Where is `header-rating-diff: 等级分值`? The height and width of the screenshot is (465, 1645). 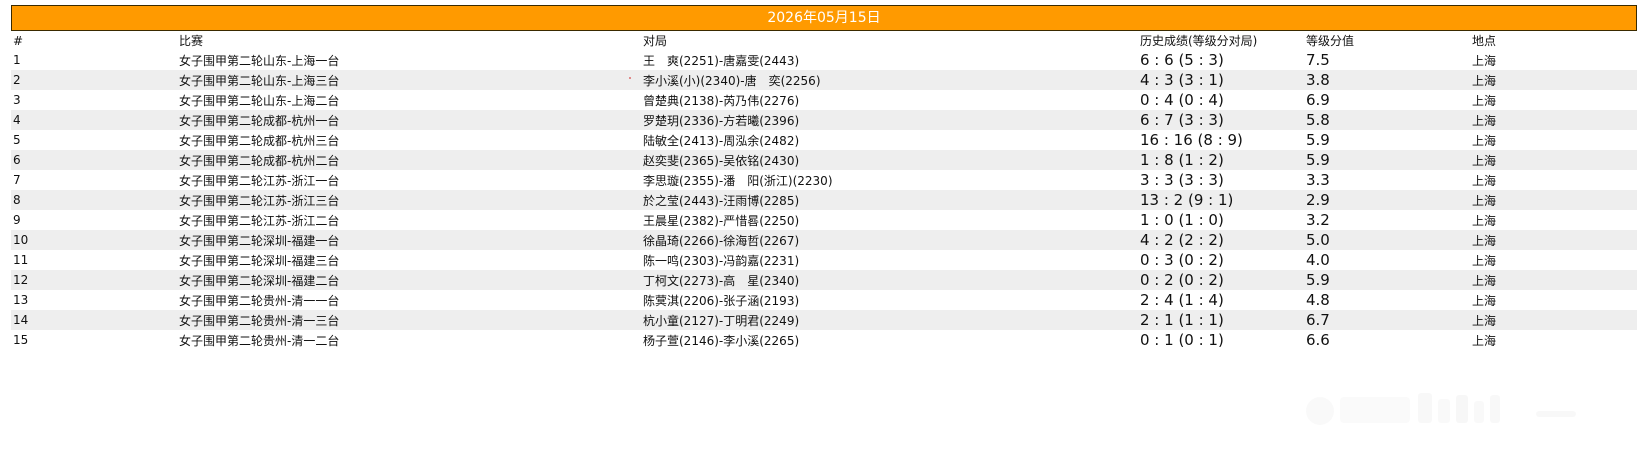 header-rating-diff: 等级分值 is located at coordinates (1330, 41).